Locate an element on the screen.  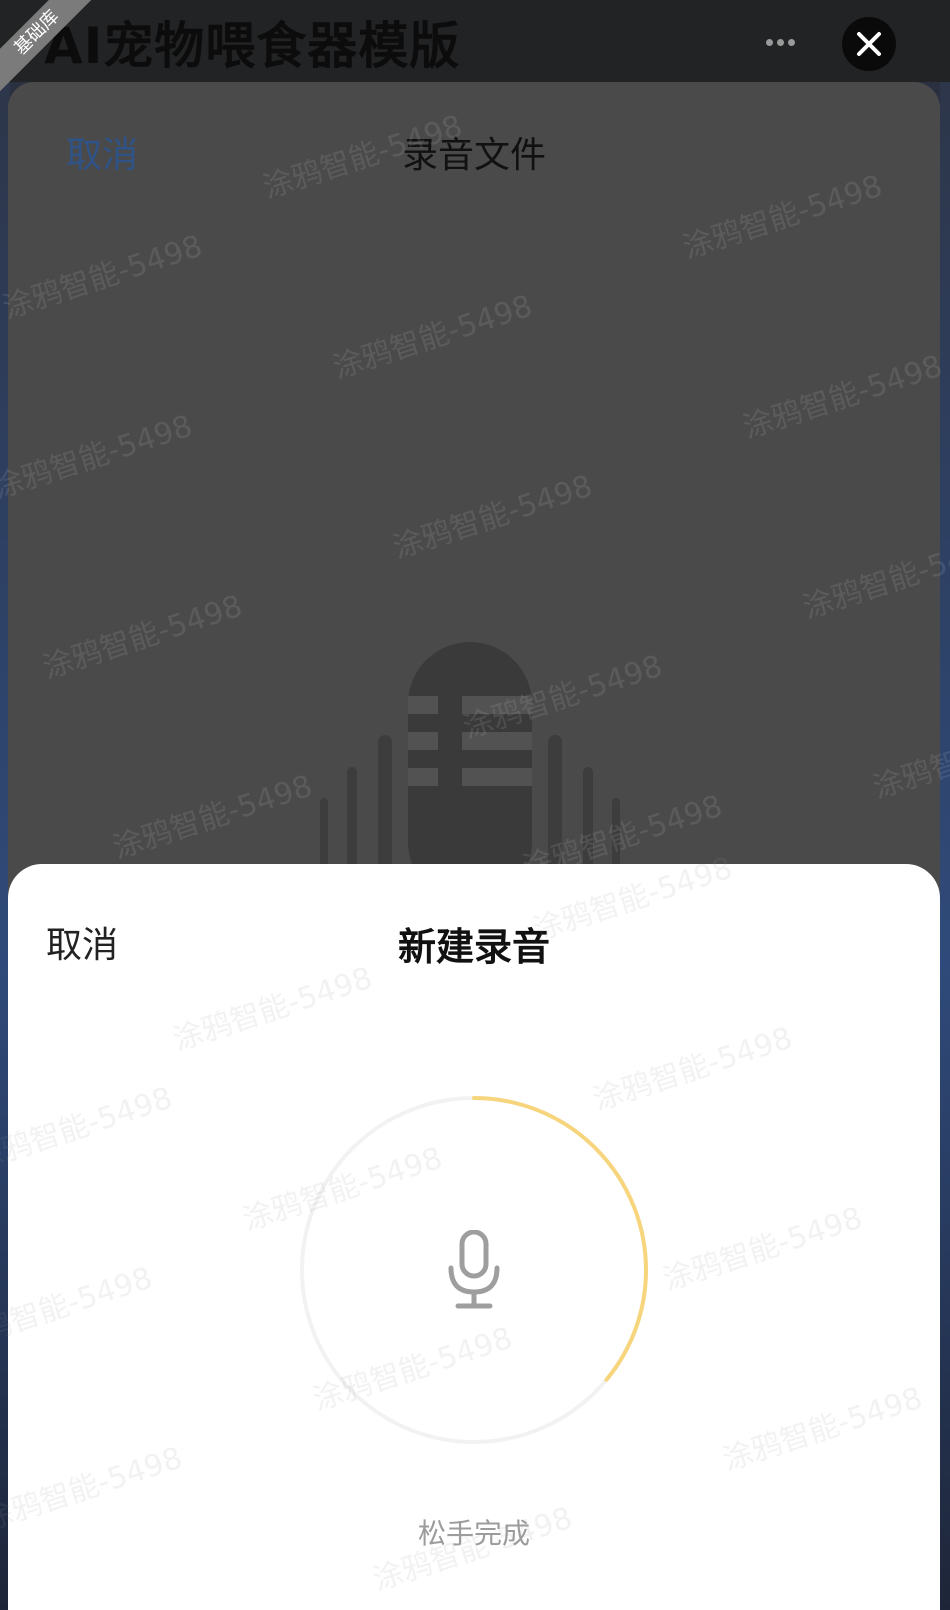
app-bar: AI宠物喂食器模版 基础库 is located at coordinates (475, 48).